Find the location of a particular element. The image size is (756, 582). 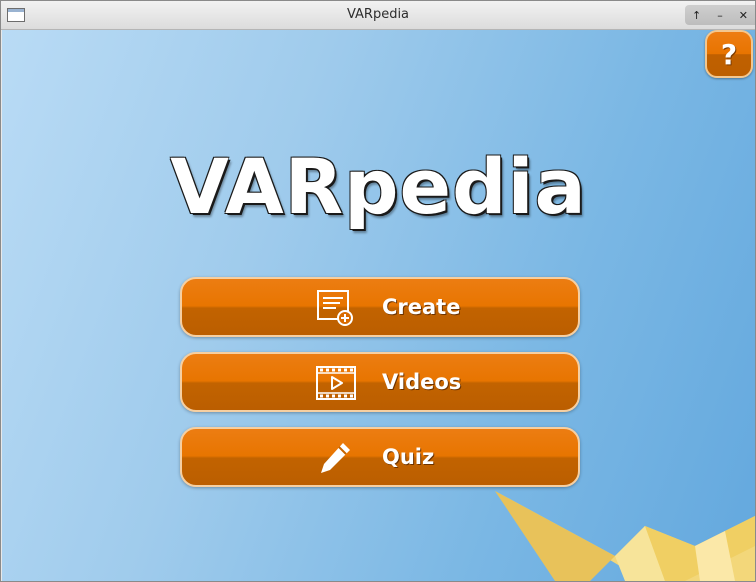

pencil-icon is located at coordinates (336, 458).